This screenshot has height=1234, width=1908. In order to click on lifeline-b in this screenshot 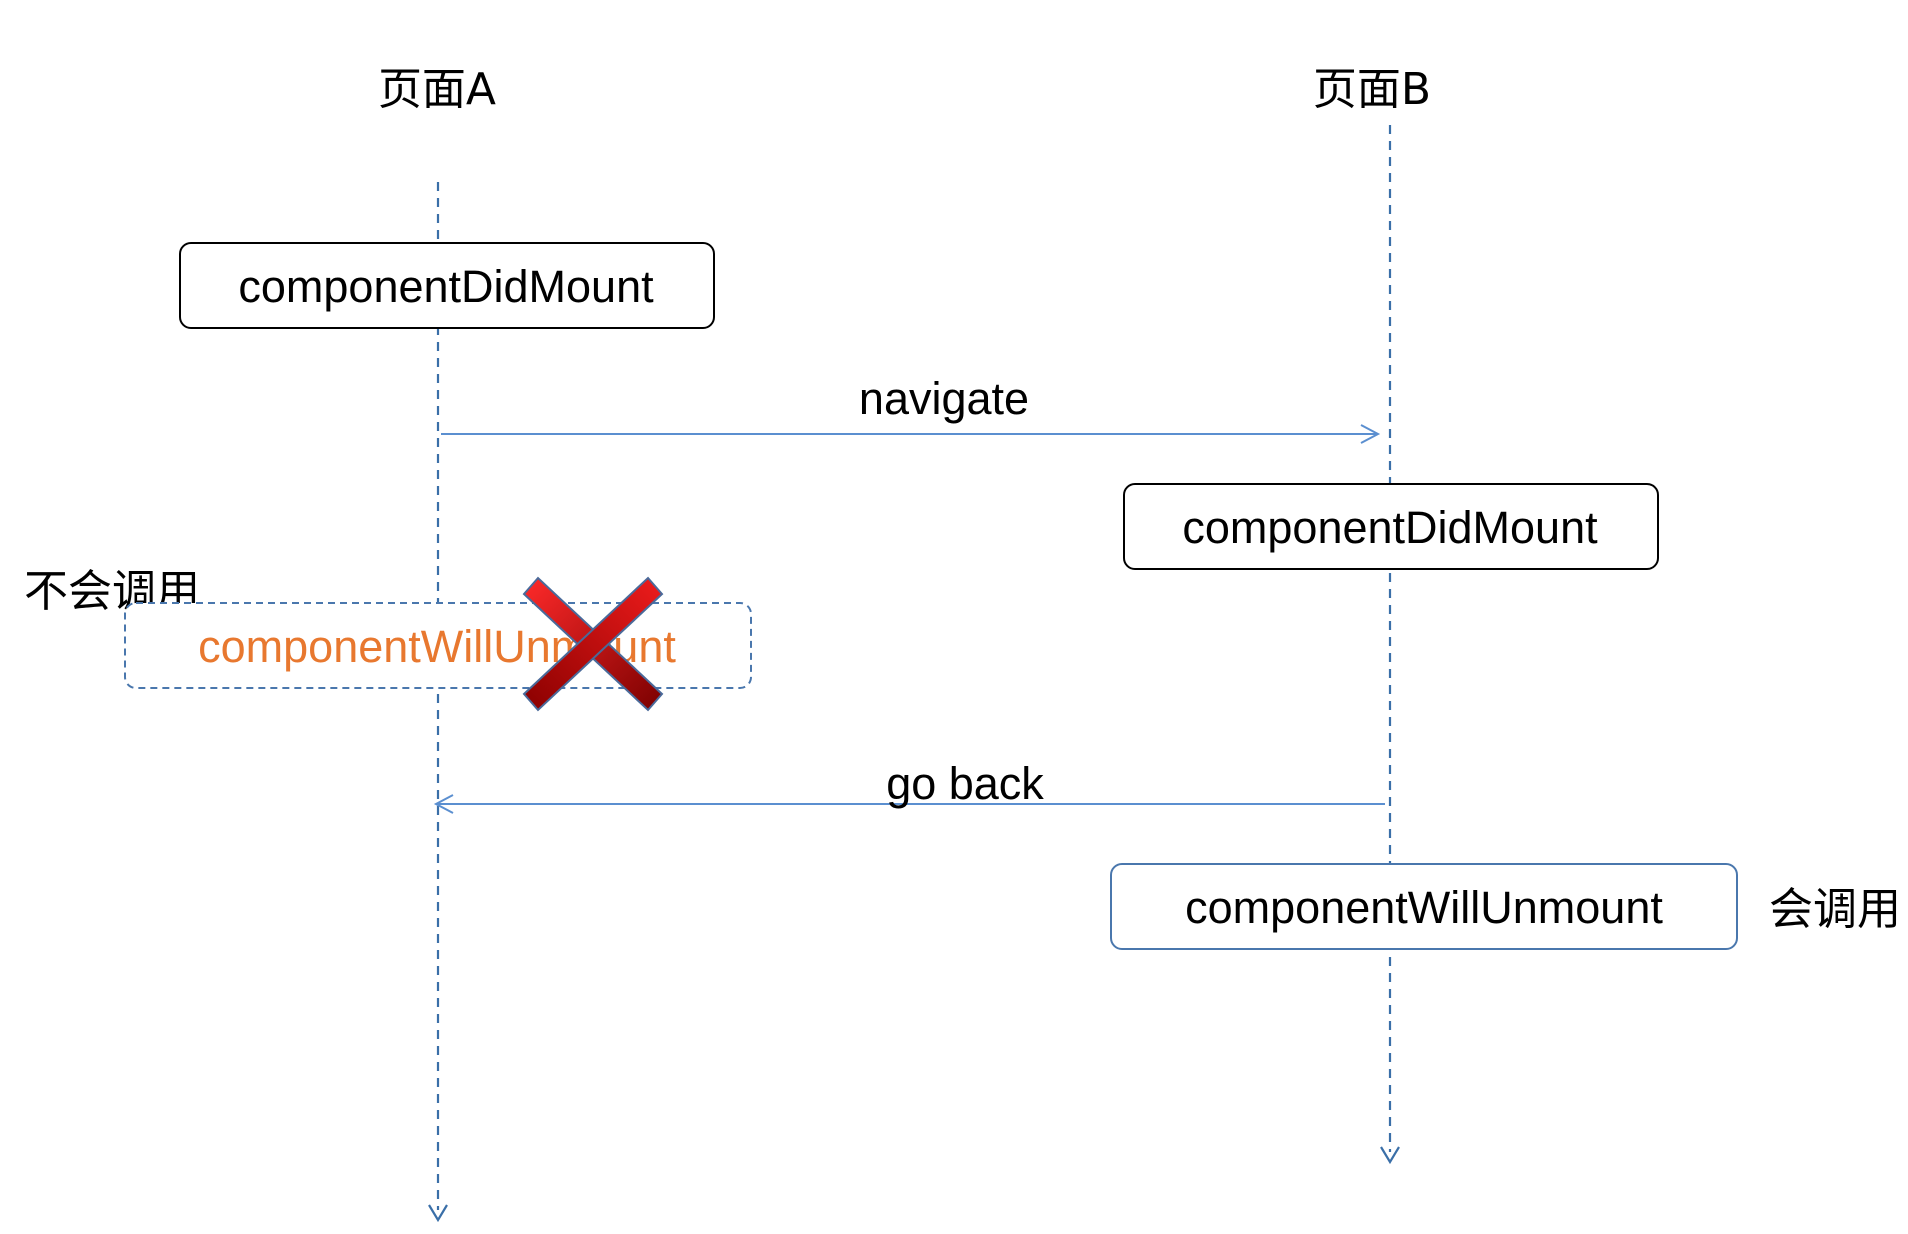, I will do `click(1390, 645)`.